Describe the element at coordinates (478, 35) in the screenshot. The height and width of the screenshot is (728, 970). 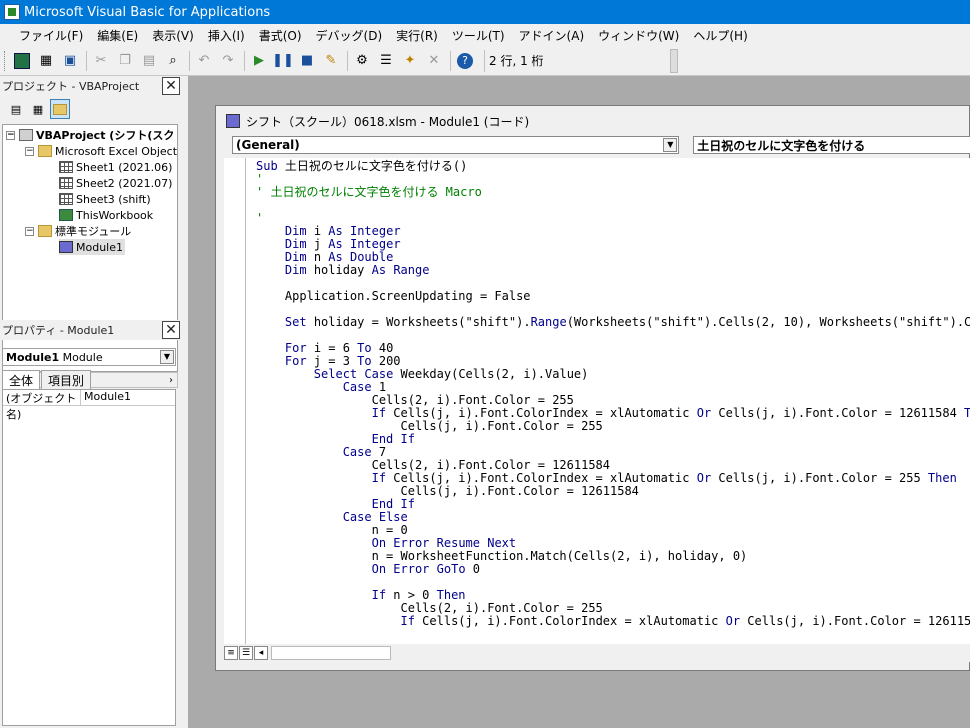
I see `menu-tools: ツール(T)` at that location.